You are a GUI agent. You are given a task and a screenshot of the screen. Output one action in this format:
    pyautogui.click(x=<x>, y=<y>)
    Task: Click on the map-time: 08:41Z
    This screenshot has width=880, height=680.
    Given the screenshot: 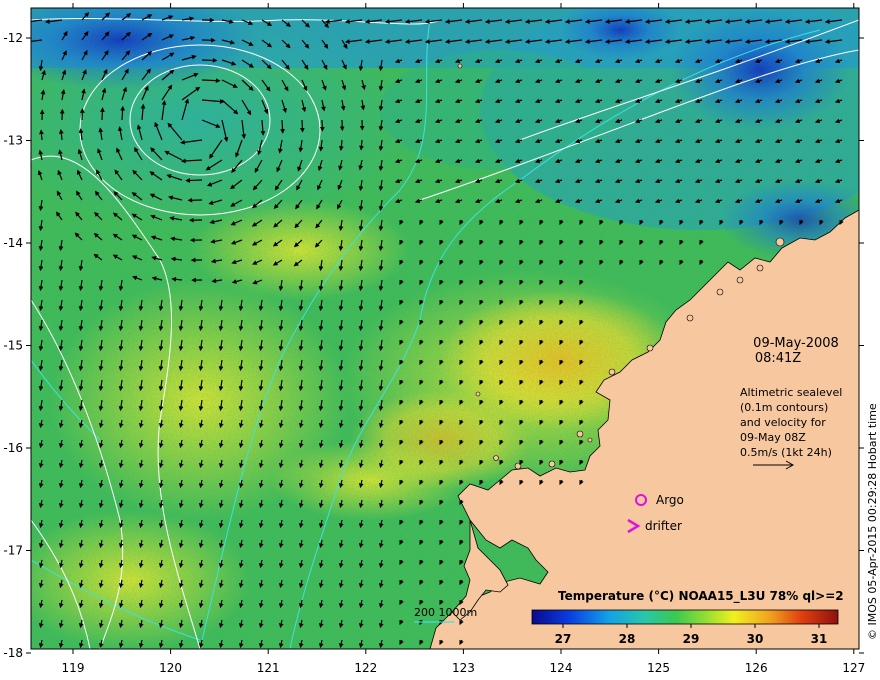 What is the action you would take?
    pyautogui.click(x=778, y=358)
    